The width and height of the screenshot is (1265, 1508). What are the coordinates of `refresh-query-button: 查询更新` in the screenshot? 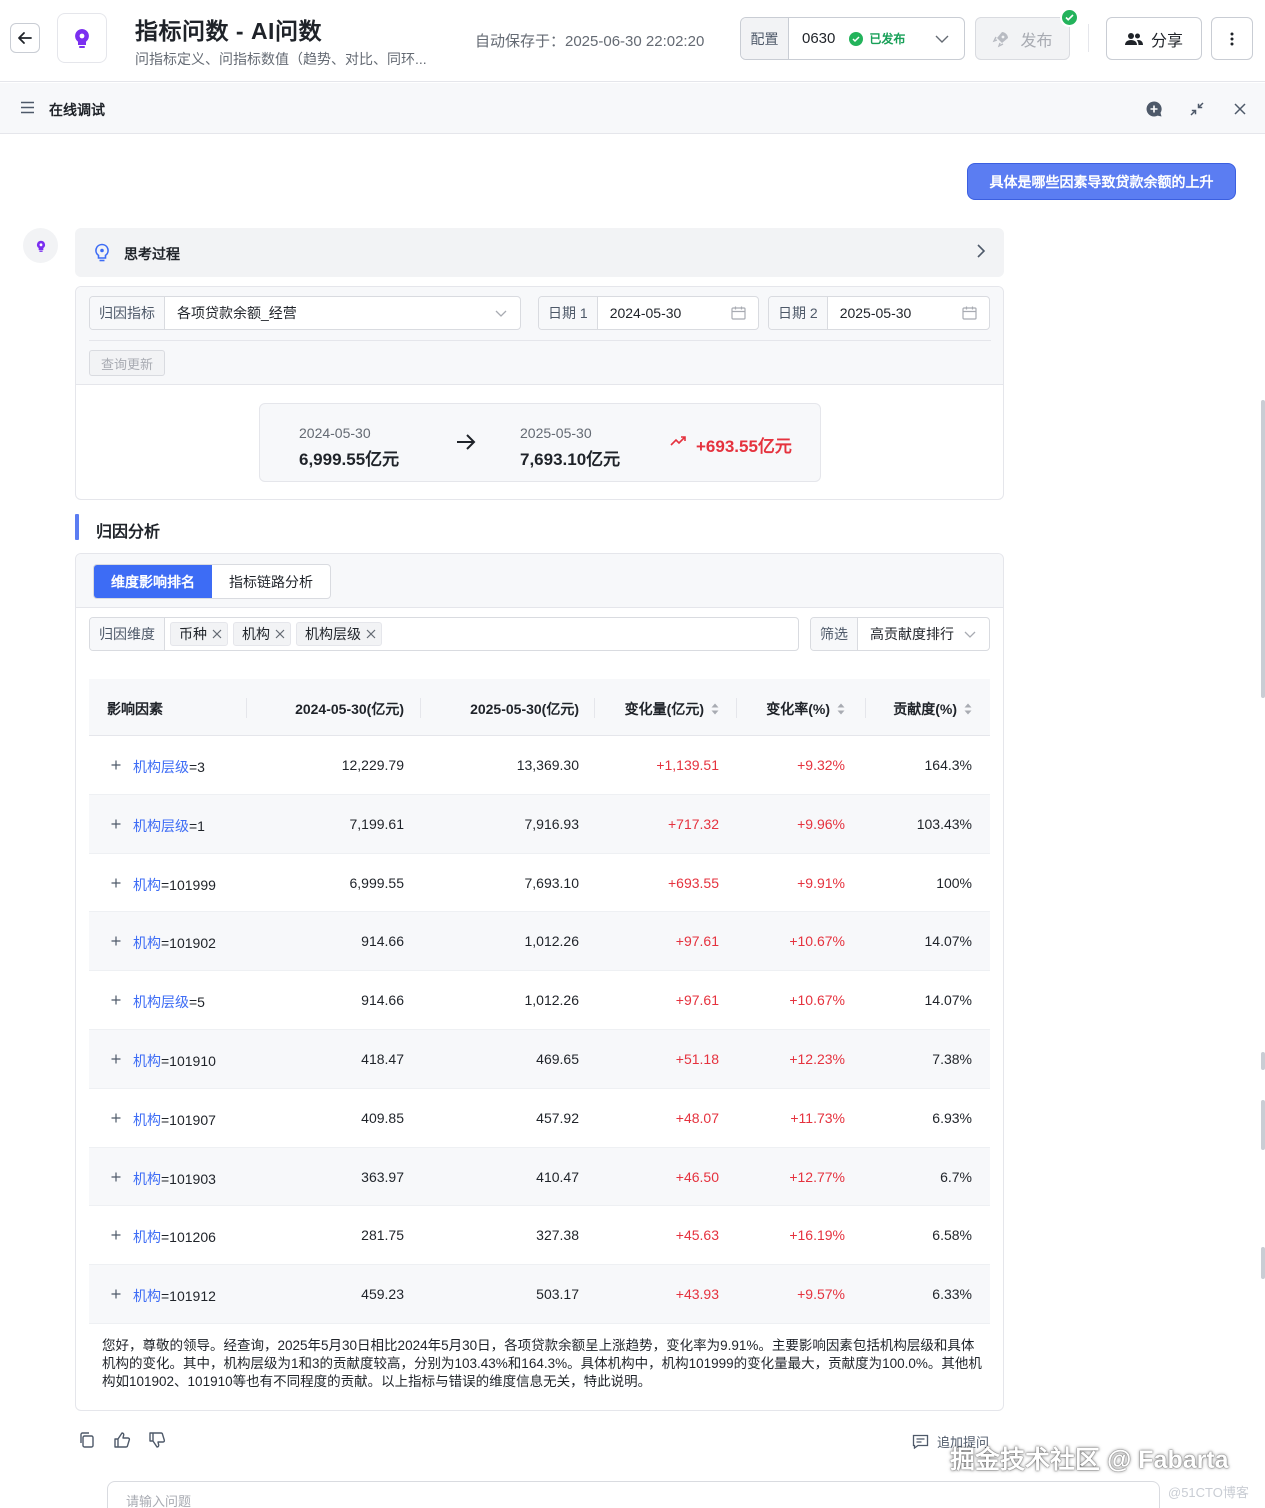 It's located at (127, 363).